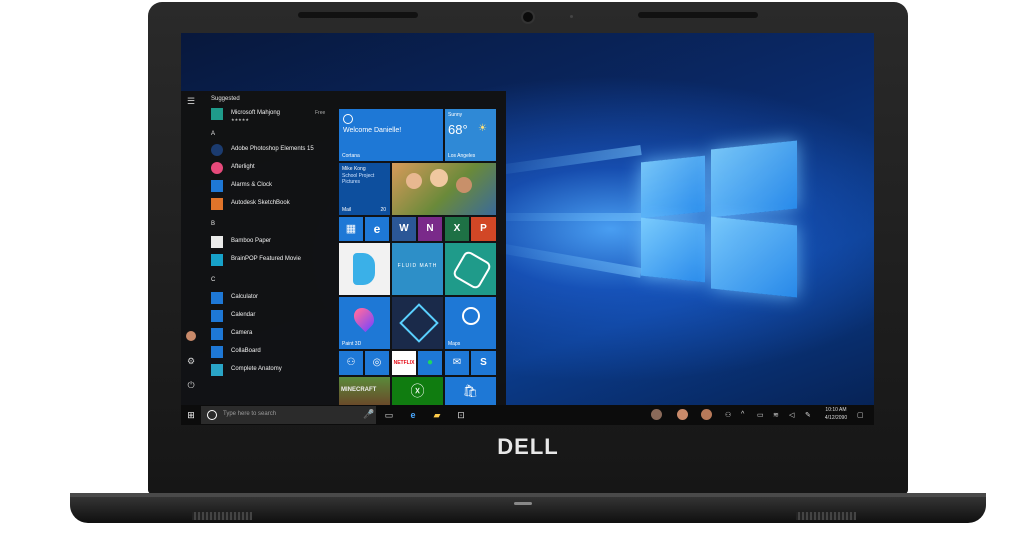 The width and height of the screenshot is (1024, 538). I want to click on edge-taskbar-icon: e, so click(413, 415).